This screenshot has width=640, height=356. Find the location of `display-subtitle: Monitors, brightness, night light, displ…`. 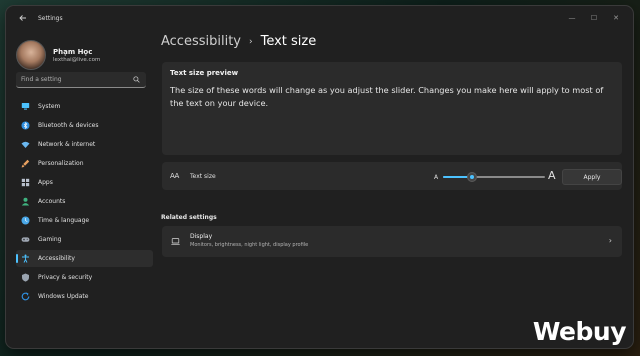

display-subtitle: Monitors, brightness, night light, displ… is located at coordinates (249, 245).